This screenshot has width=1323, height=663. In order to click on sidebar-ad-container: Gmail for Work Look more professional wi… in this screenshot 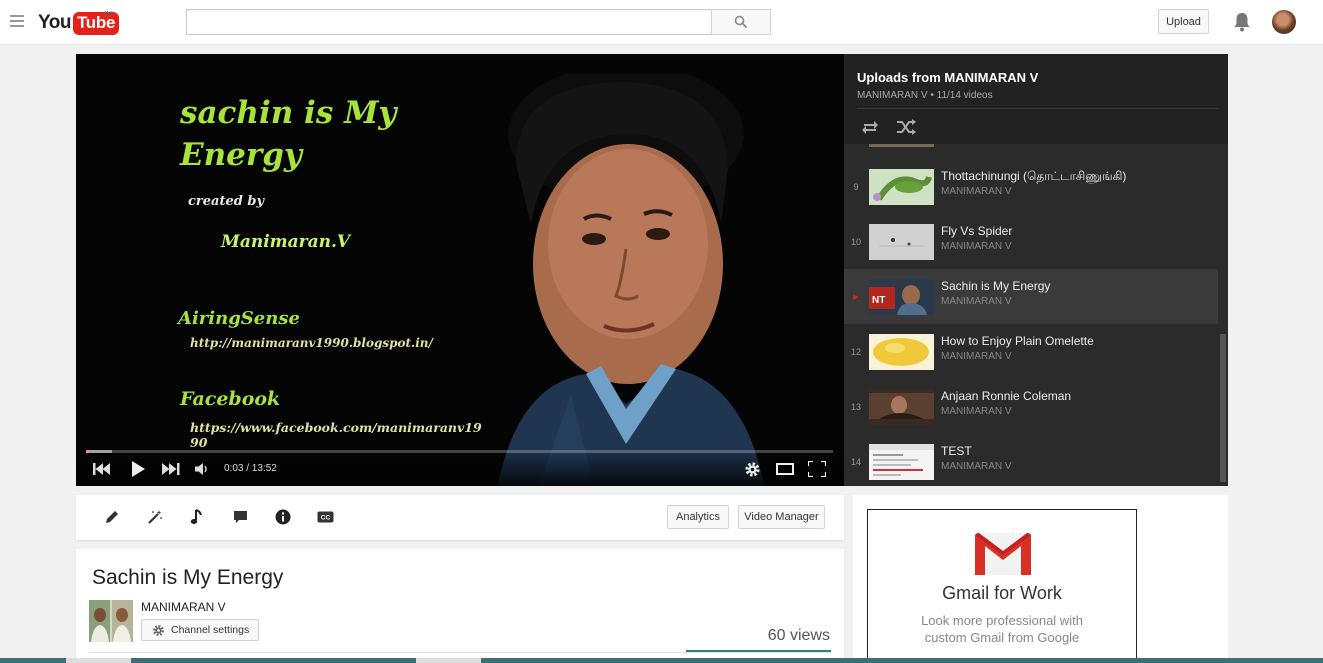, I will do `click(1040, 579)`.